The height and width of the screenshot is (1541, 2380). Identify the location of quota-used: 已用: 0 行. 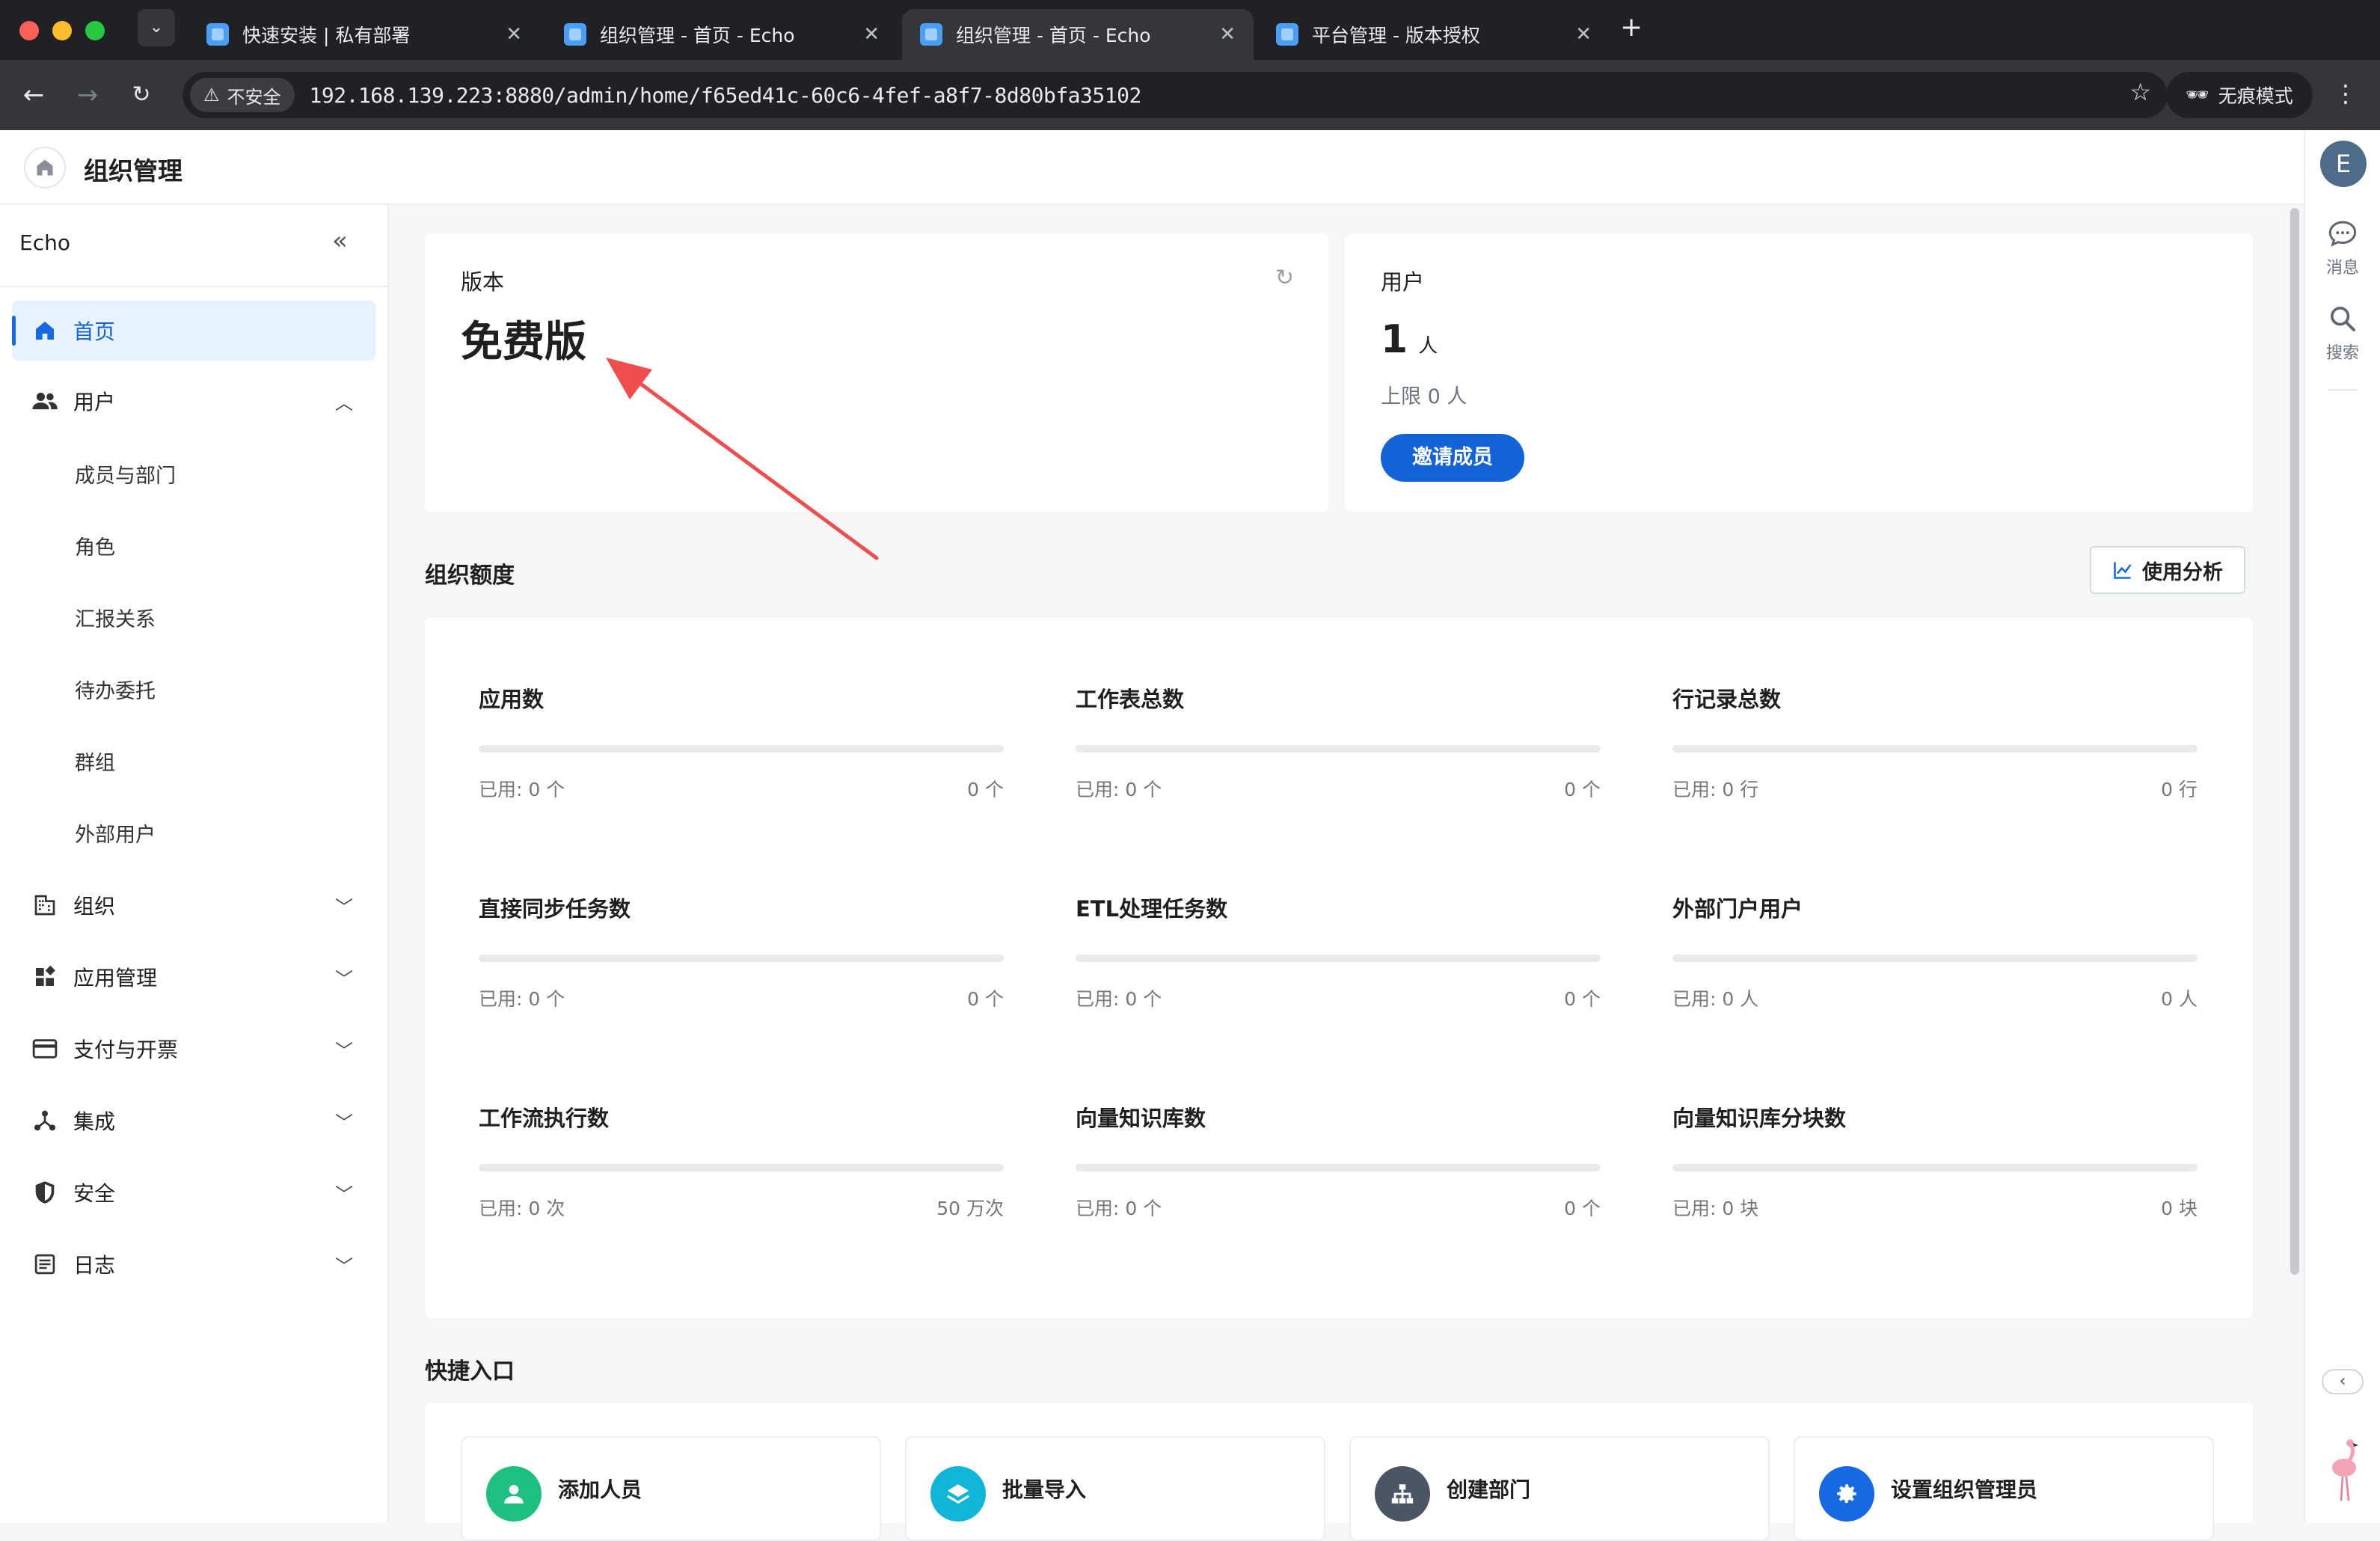
(1715, 789).